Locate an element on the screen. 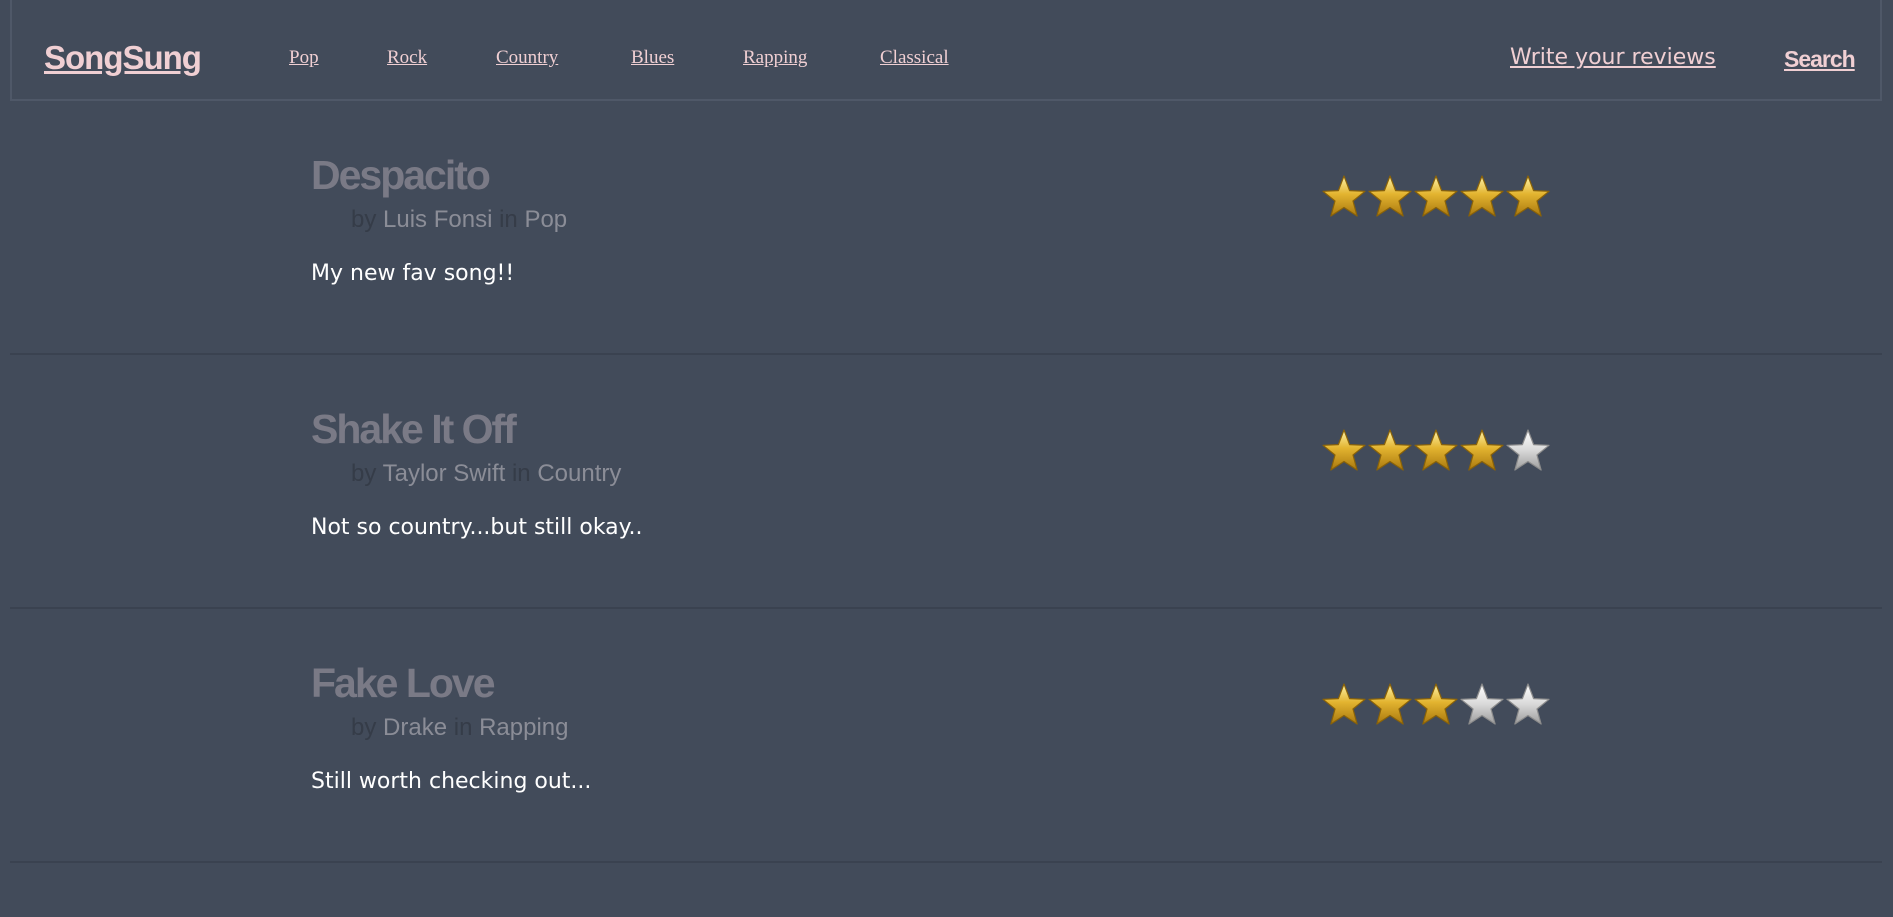 This screenshot has height=917, width=1893. review-comment: My new fav song!! is located at coordinates (413, 273).